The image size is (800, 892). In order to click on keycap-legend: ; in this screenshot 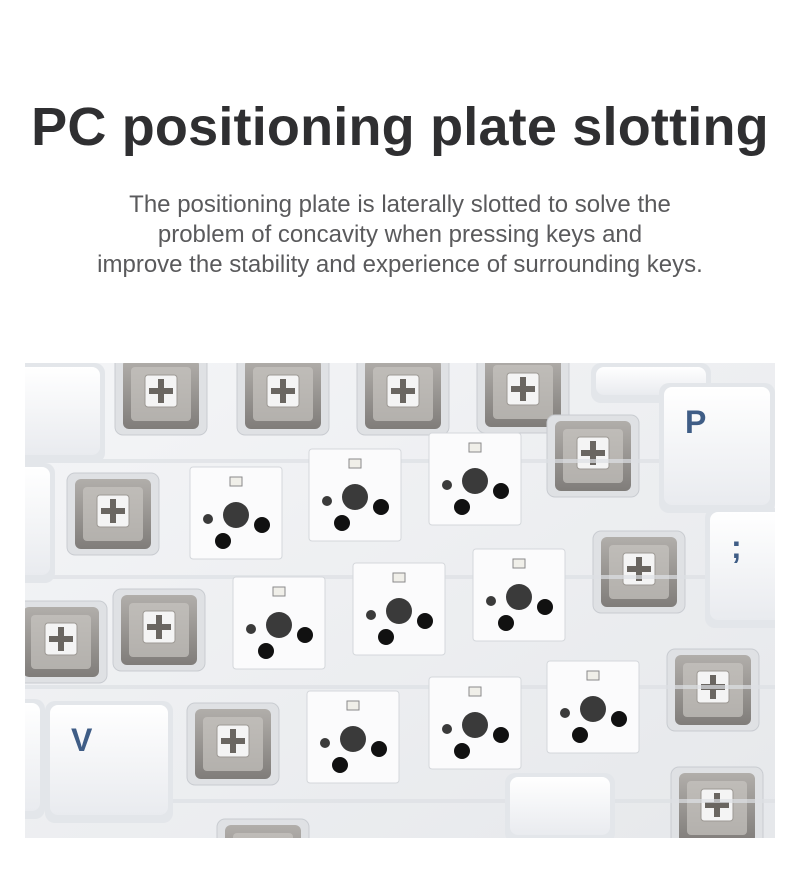, I will do `click(736, 547)`.